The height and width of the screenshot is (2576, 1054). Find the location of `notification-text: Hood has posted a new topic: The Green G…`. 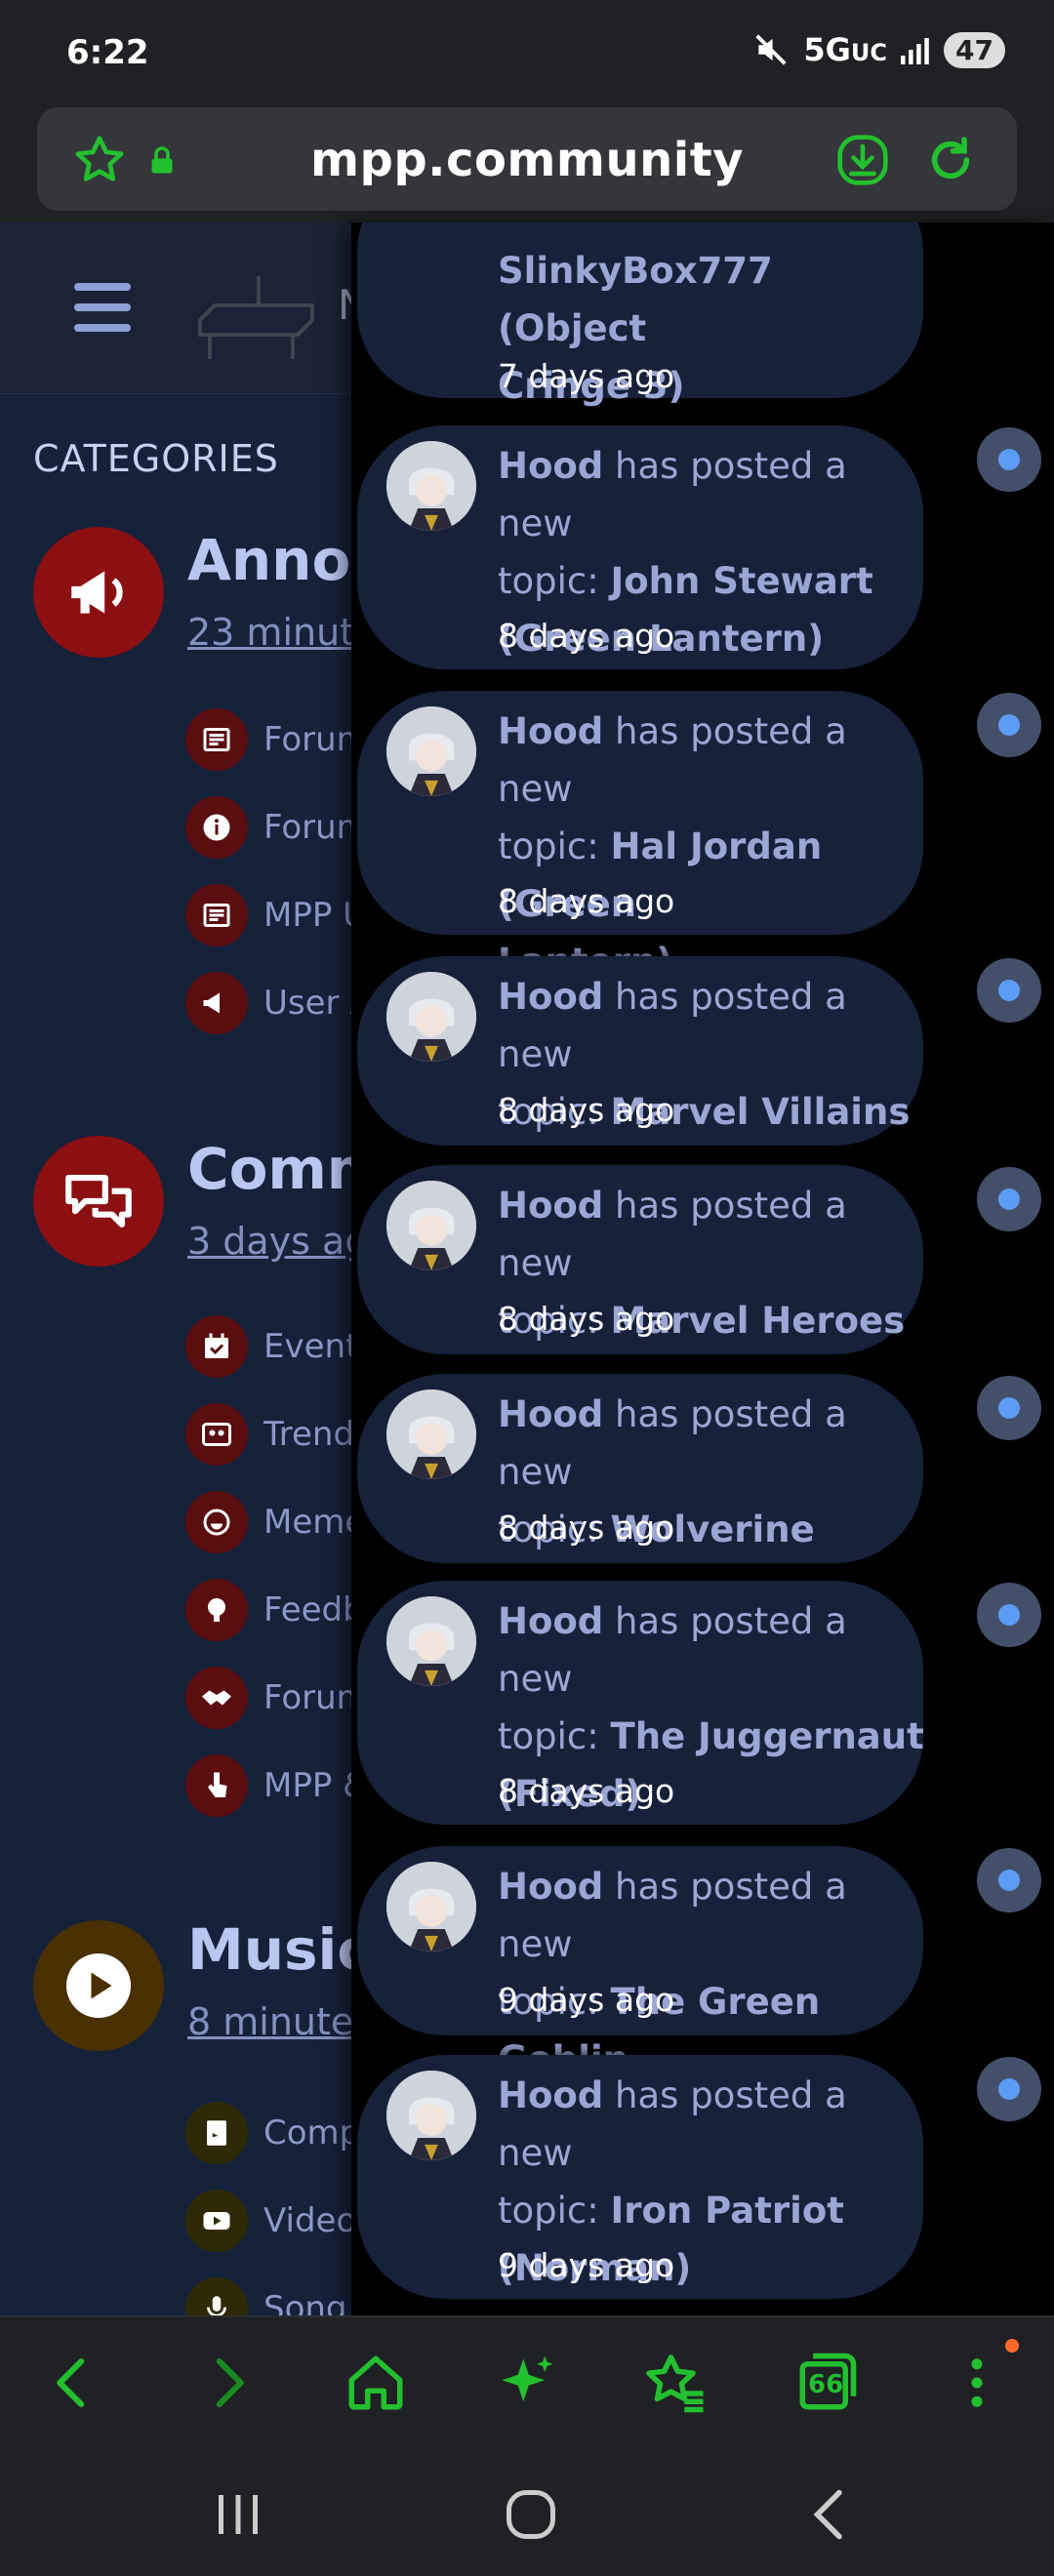

notification-text: Hood has posted a new topic: The Green G… is located at coordinates (673, 1973).